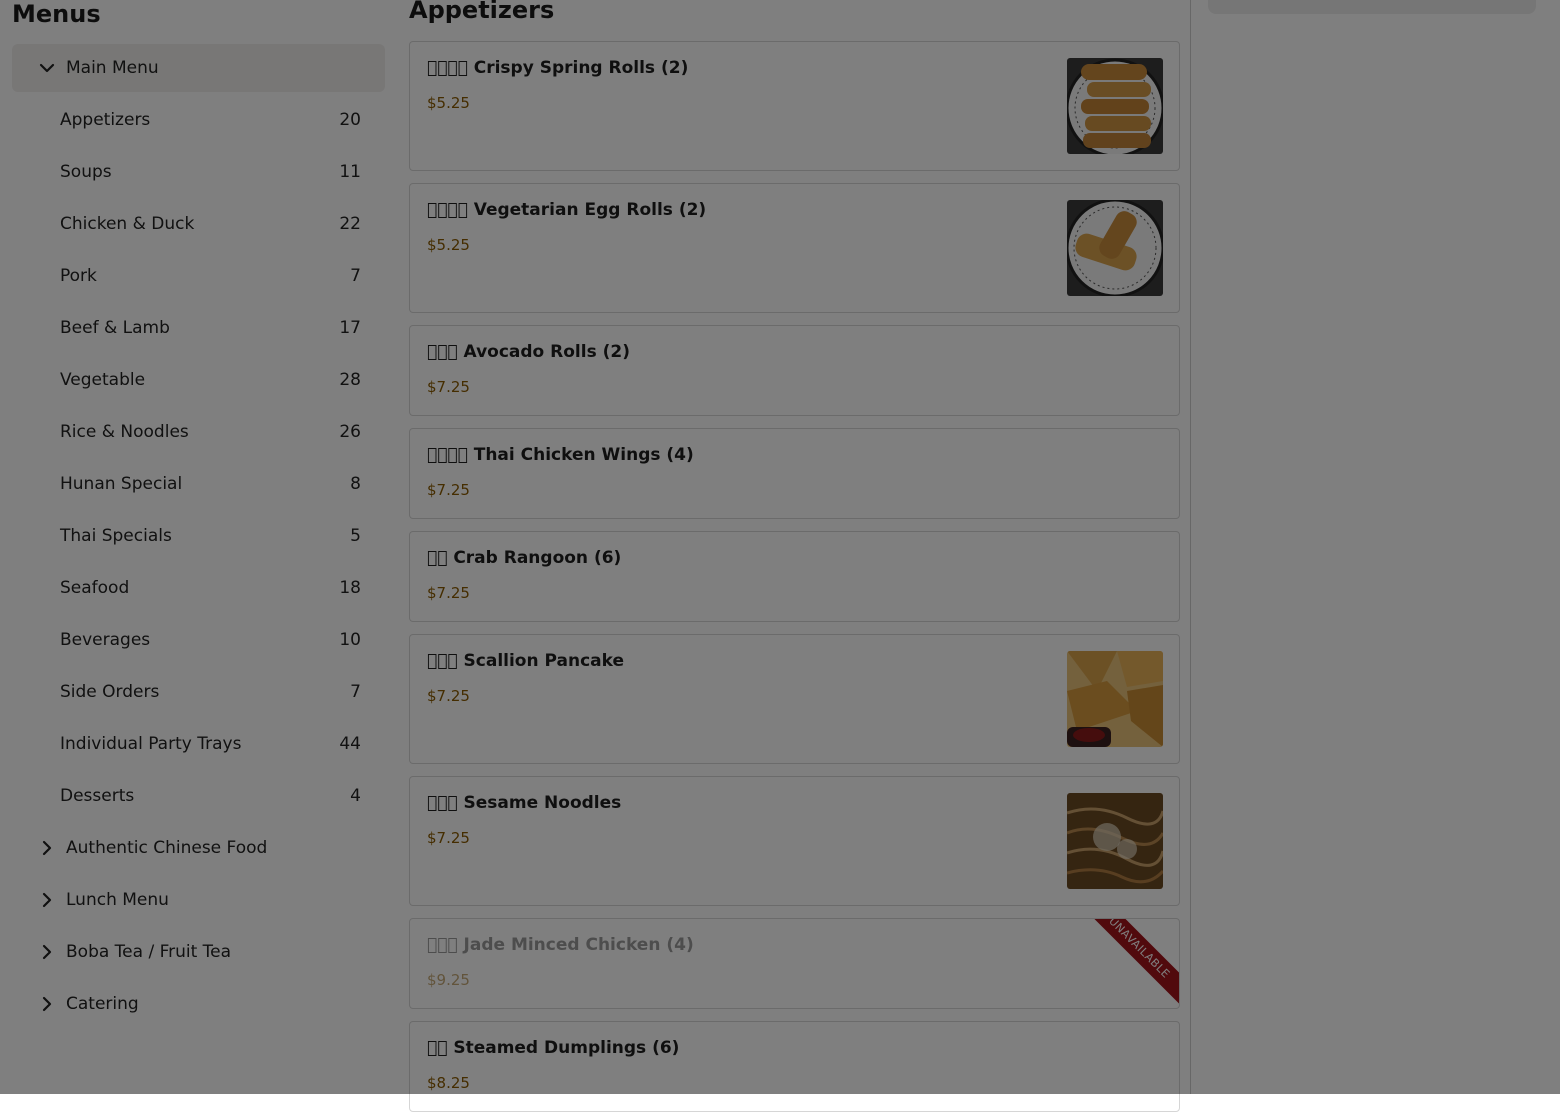 This screenshot has width=1560, height=1112. What do you see at coordinates (1115, 248) in the screenshot?
I see `egg-rolls-image` at bounding box center [1115, 248].